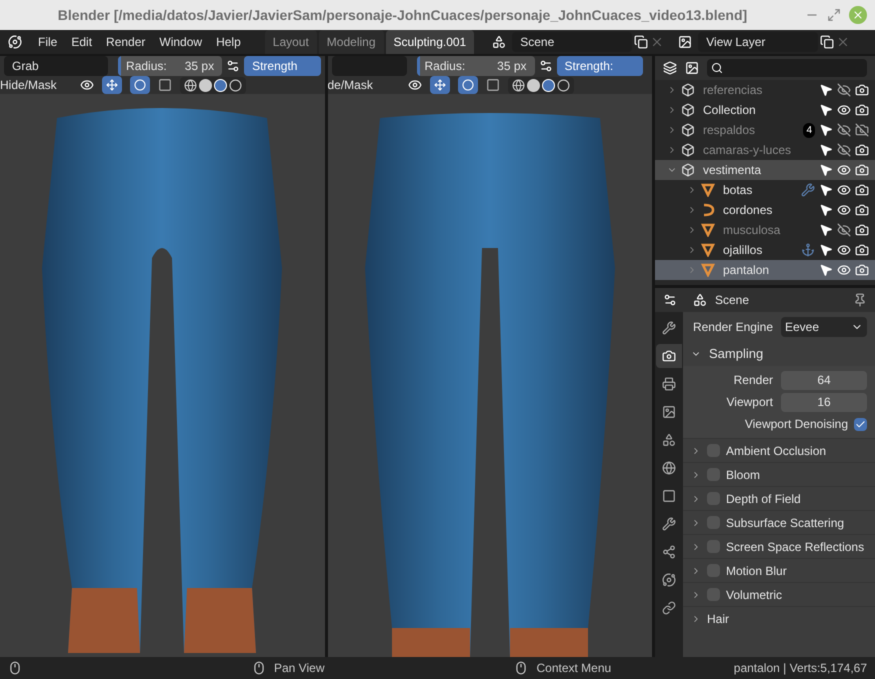 The height and width of the screenshot is (679, 875). I want to click on display-mode-icon, so click(670, 68).